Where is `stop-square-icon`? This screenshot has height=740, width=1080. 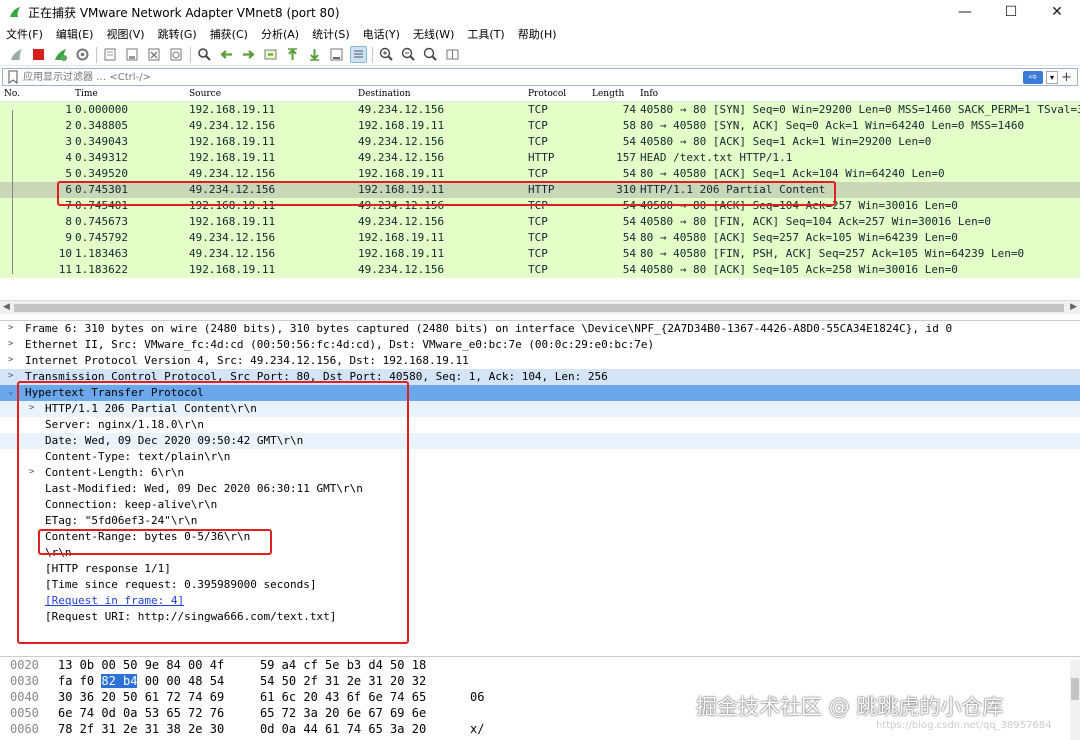 stop-square-icon is located at coordinates (38, 54).